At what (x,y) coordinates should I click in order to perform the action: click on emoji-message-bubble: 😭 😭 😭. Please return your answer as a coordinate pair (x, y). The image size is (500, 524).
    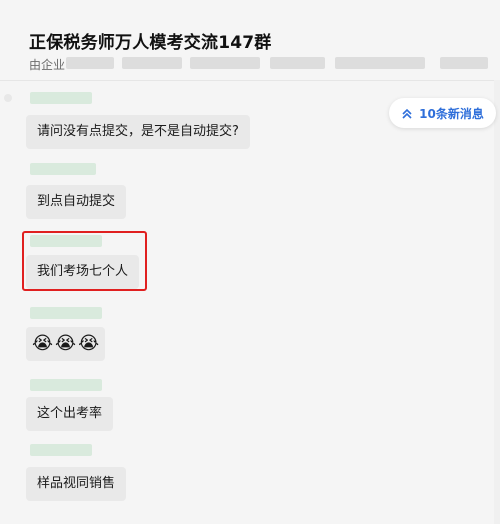
    Looking at the image, I should click on (66, 344).